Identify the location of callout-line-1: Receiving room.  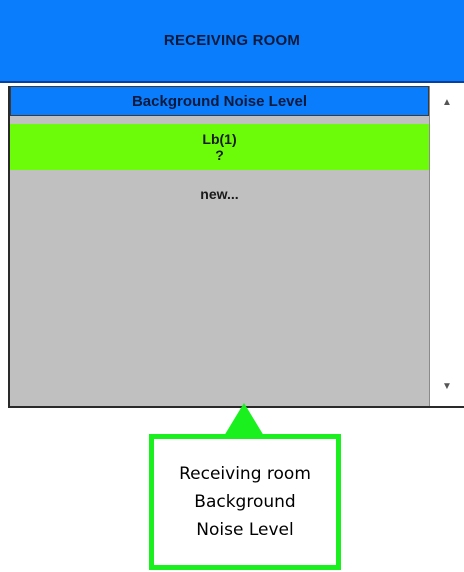
(245, 474).